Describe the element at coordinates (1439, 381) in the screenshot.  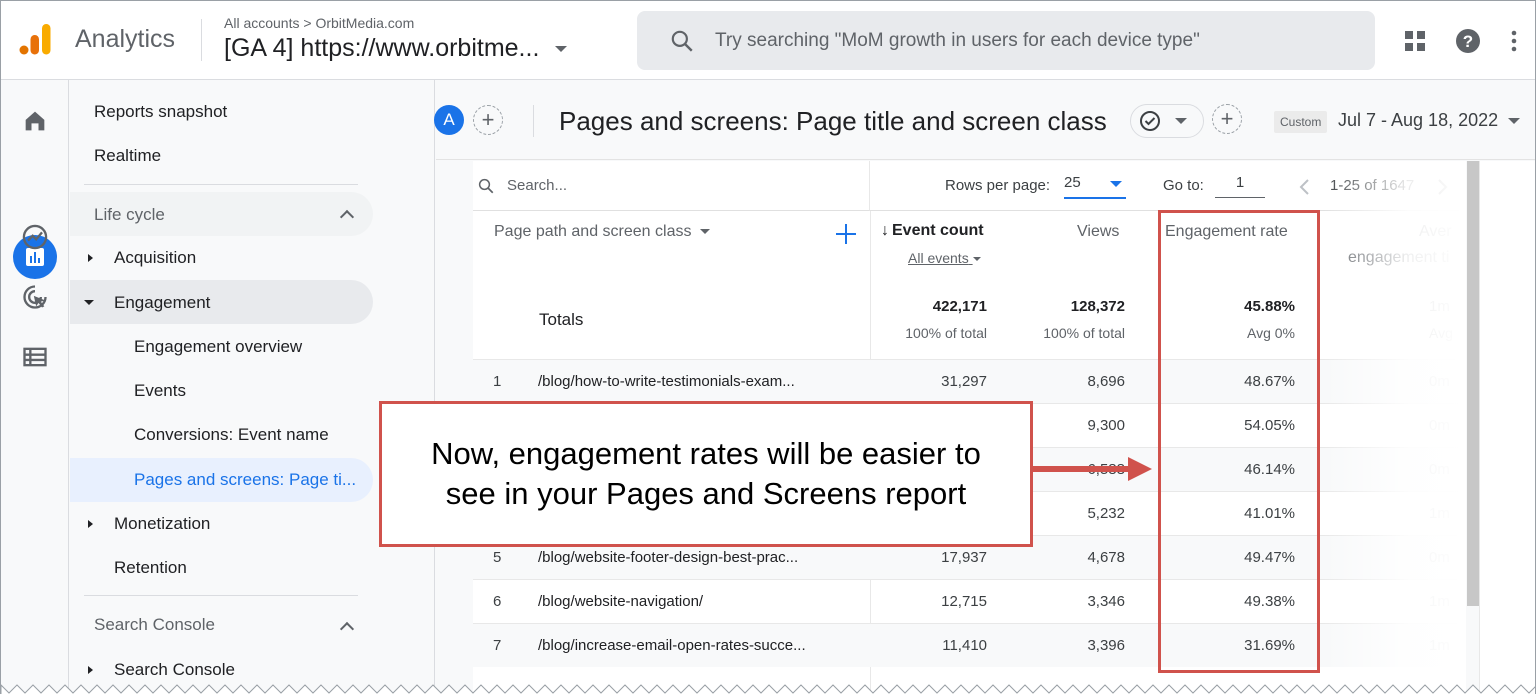
I see `row-avg-engagement-time: 0m` at that location.